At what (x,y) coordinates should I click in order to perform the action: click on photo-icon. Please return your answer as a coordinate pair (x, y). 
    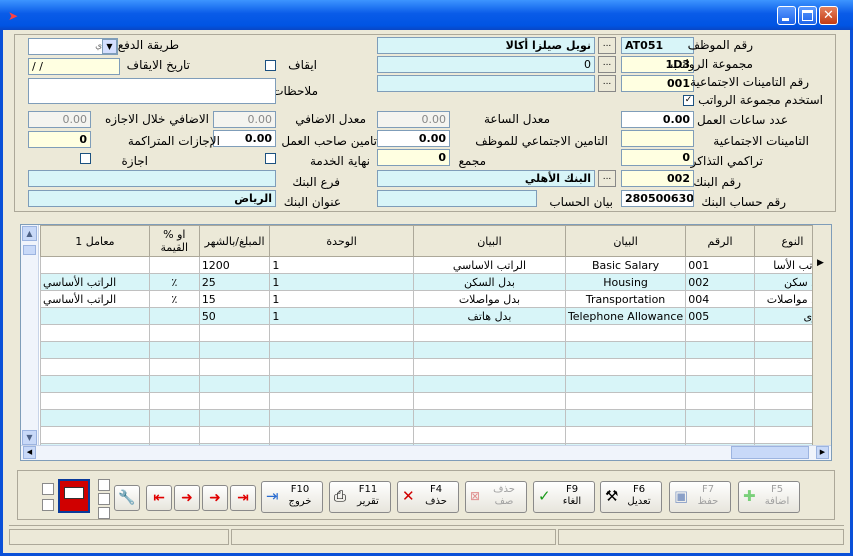
    Looking at the image, I should click on (74, 496).